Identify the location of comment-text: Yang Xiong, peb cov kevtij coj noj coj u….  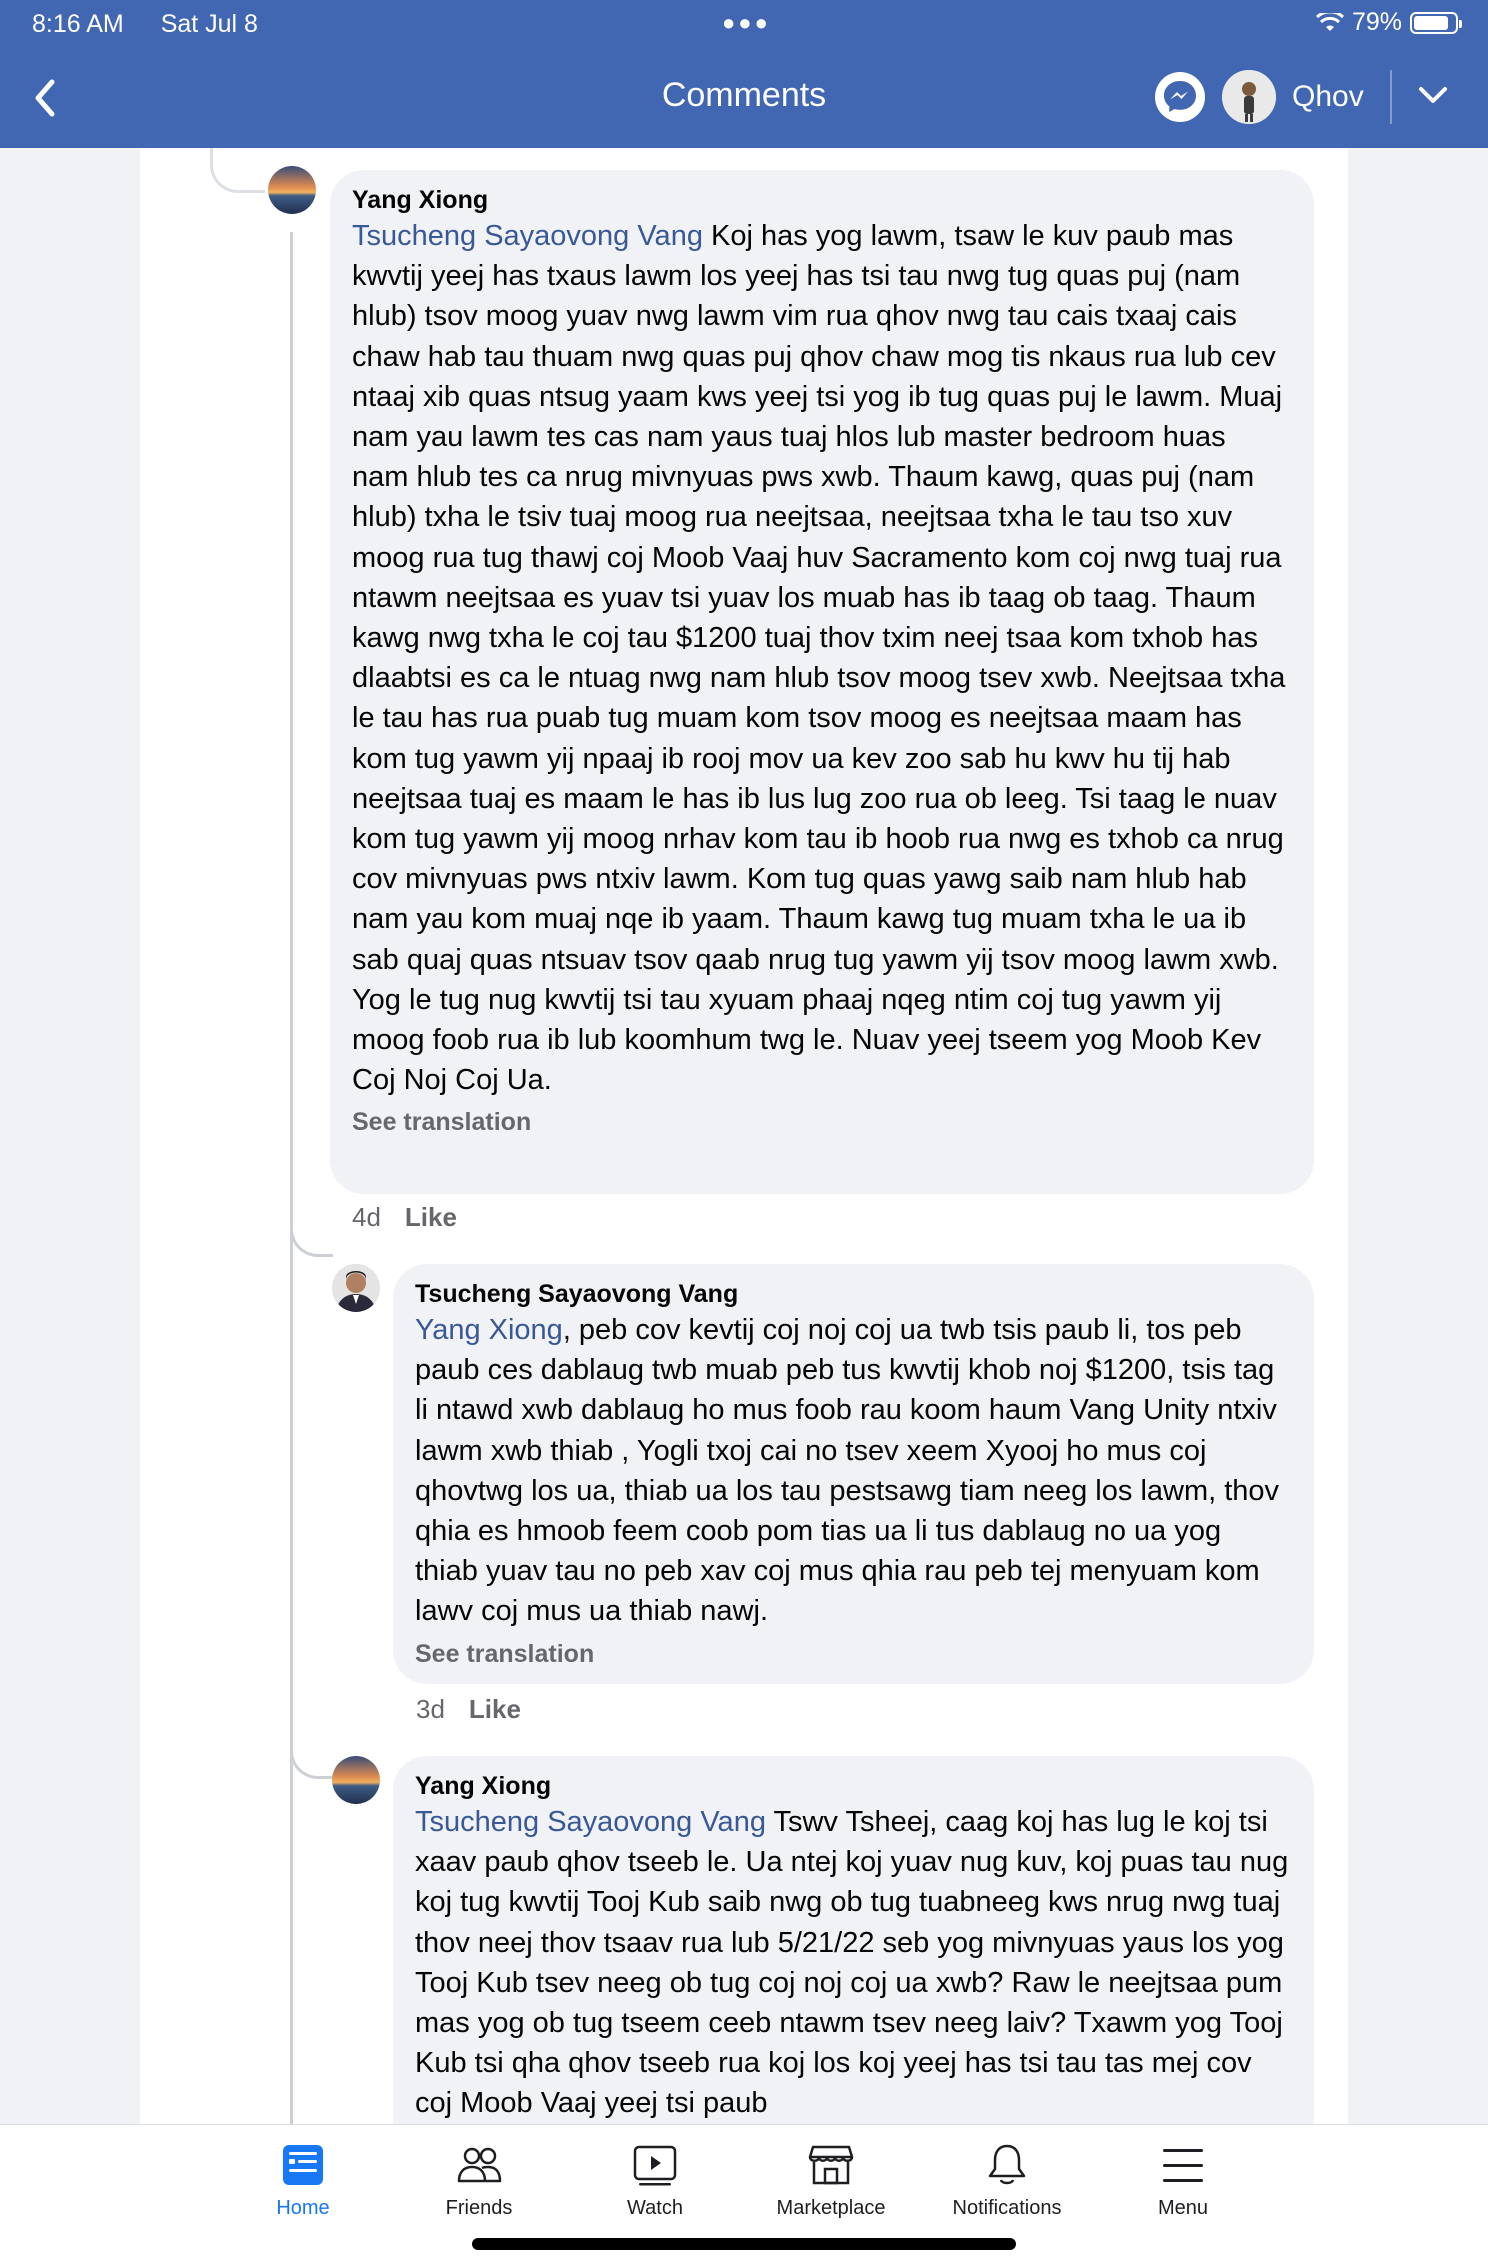
(852, 1471).